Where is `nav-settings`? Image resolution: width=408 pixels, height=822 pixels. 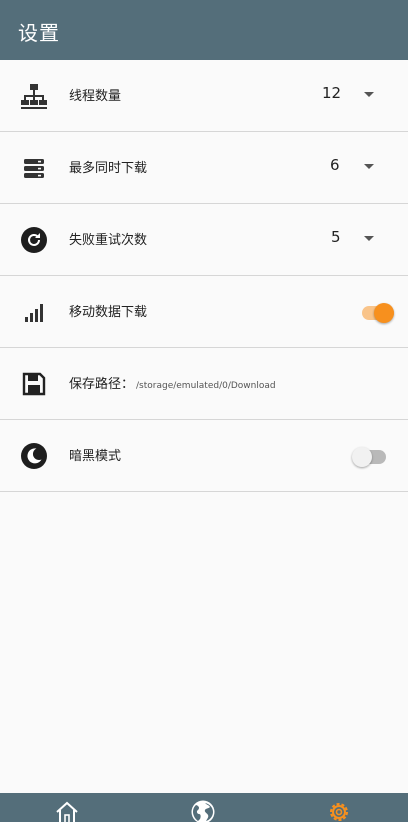
nav-settings is located at coordinates (340, 810).